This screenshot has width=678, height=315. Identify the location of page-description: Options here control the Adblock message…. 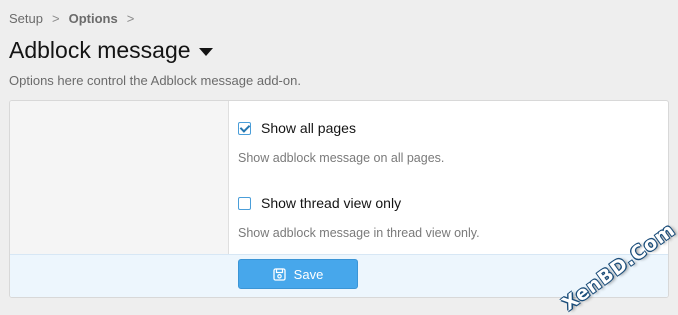
(155, 80).